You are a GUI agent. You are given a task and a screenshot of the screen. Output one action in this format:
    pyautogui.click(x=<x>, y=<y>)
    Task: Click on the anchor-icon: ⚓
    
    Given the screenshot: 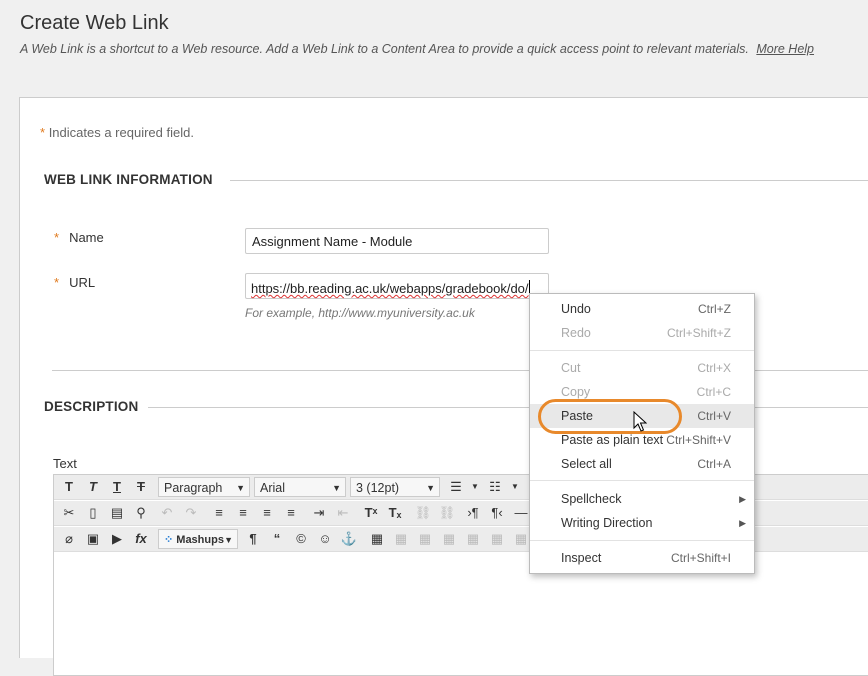 What is the action you would take?
    pyautogui.click(x=349, y=539)
    